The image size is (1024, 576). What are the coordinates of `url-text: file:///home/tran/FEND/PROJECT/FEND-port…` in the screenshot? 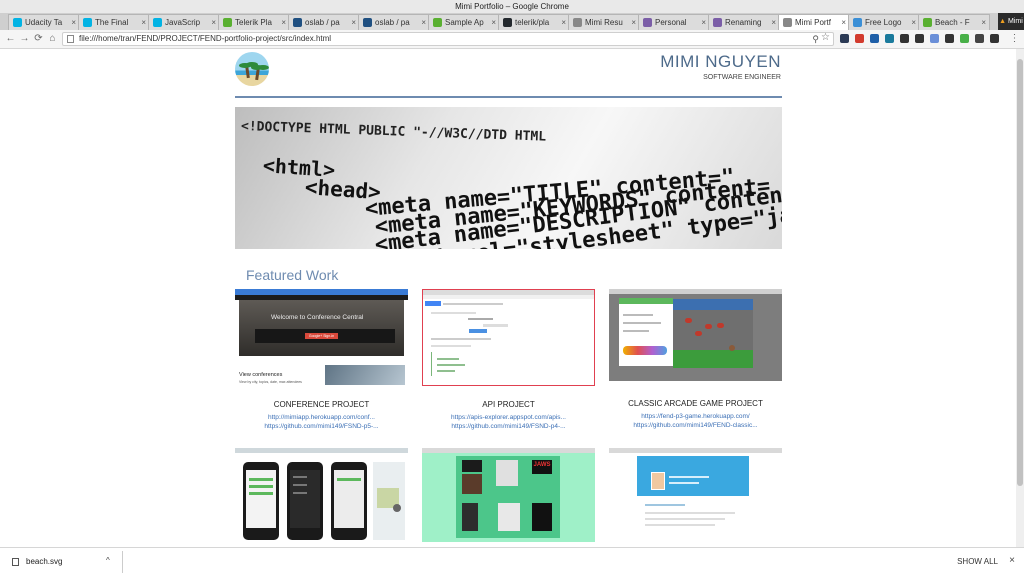 It's located at (205, 38).